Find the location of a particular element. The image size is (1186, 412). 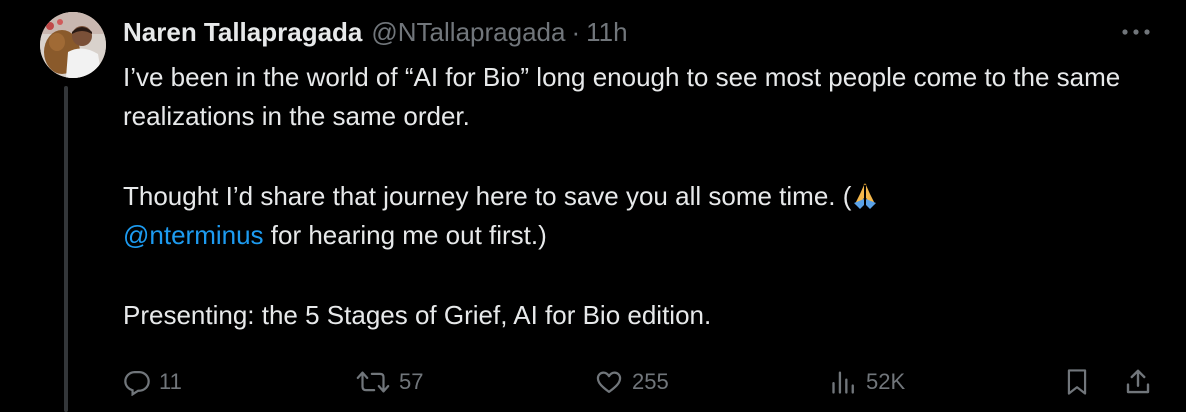

mention-link: @nterminus is located at coordinates (193, 235).